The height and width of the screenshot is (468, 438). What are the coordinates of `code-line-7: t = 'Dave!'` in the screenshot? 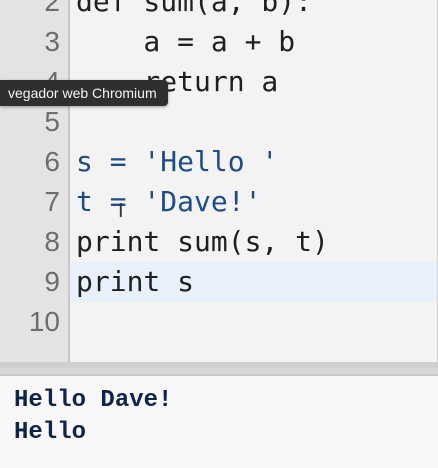 It's located at (253, 202).